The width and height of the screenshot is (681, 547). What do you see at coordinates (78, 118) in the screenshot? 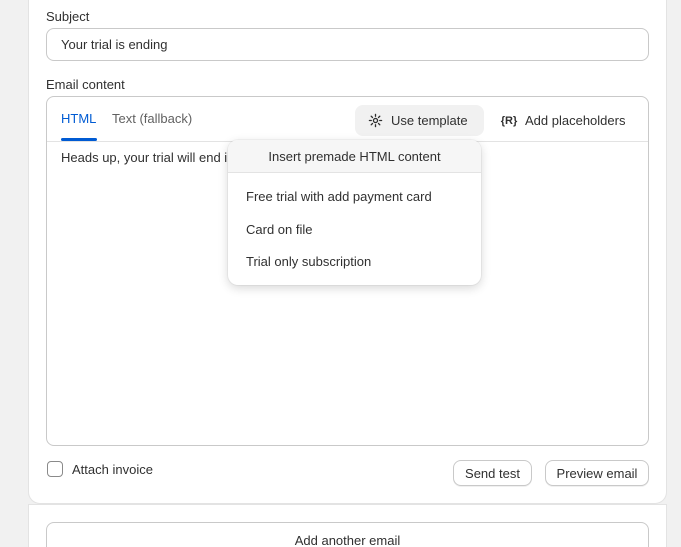
I see `tab-html: HTML` at bounding box center [78, 118].